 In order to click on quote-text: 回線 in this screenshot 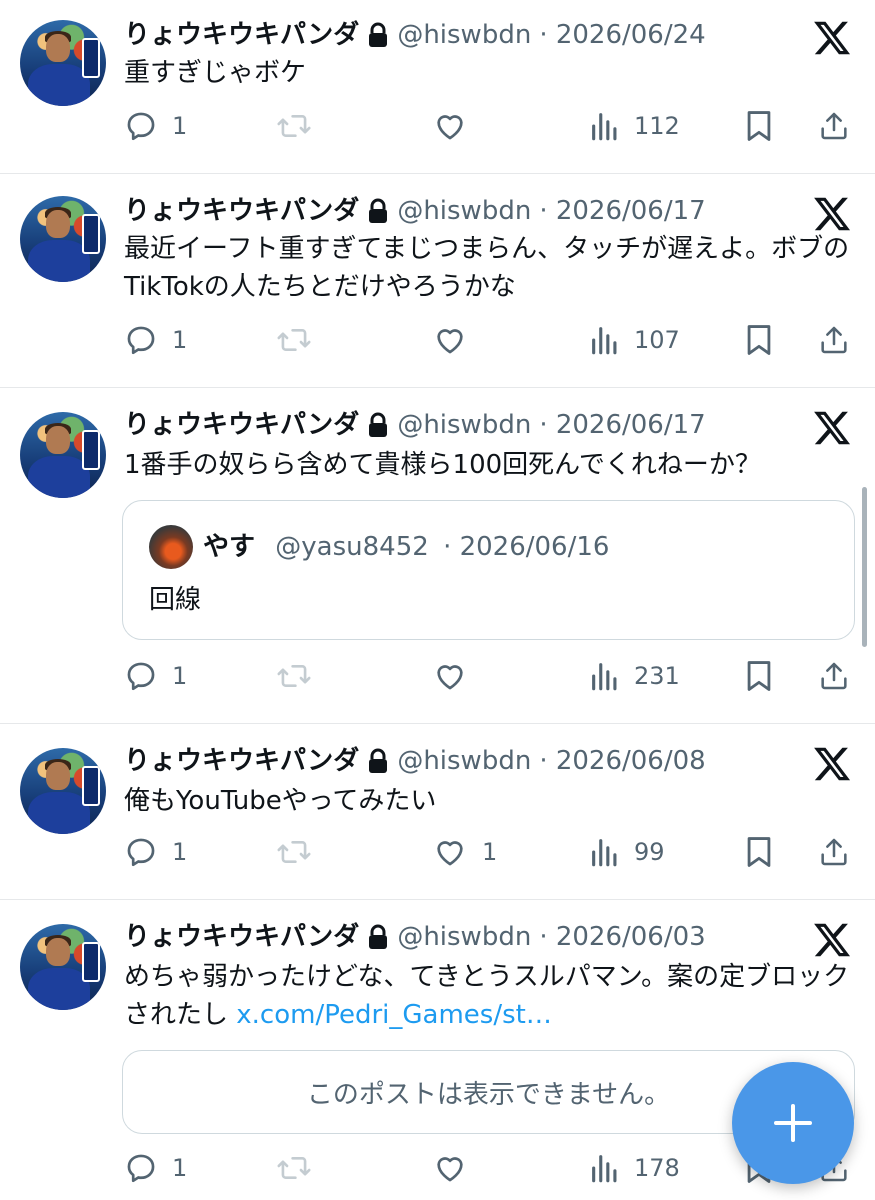, I will do `click(175, 600)`.